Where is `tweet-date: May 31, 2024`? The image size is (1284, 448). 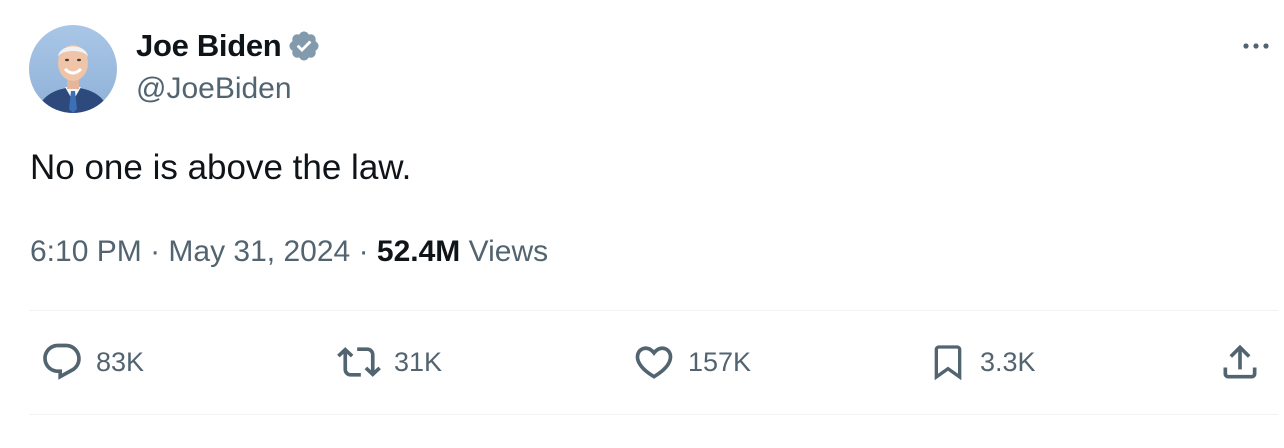 tweet-date: May 31, 2024 is located at coordinates (259, 251).